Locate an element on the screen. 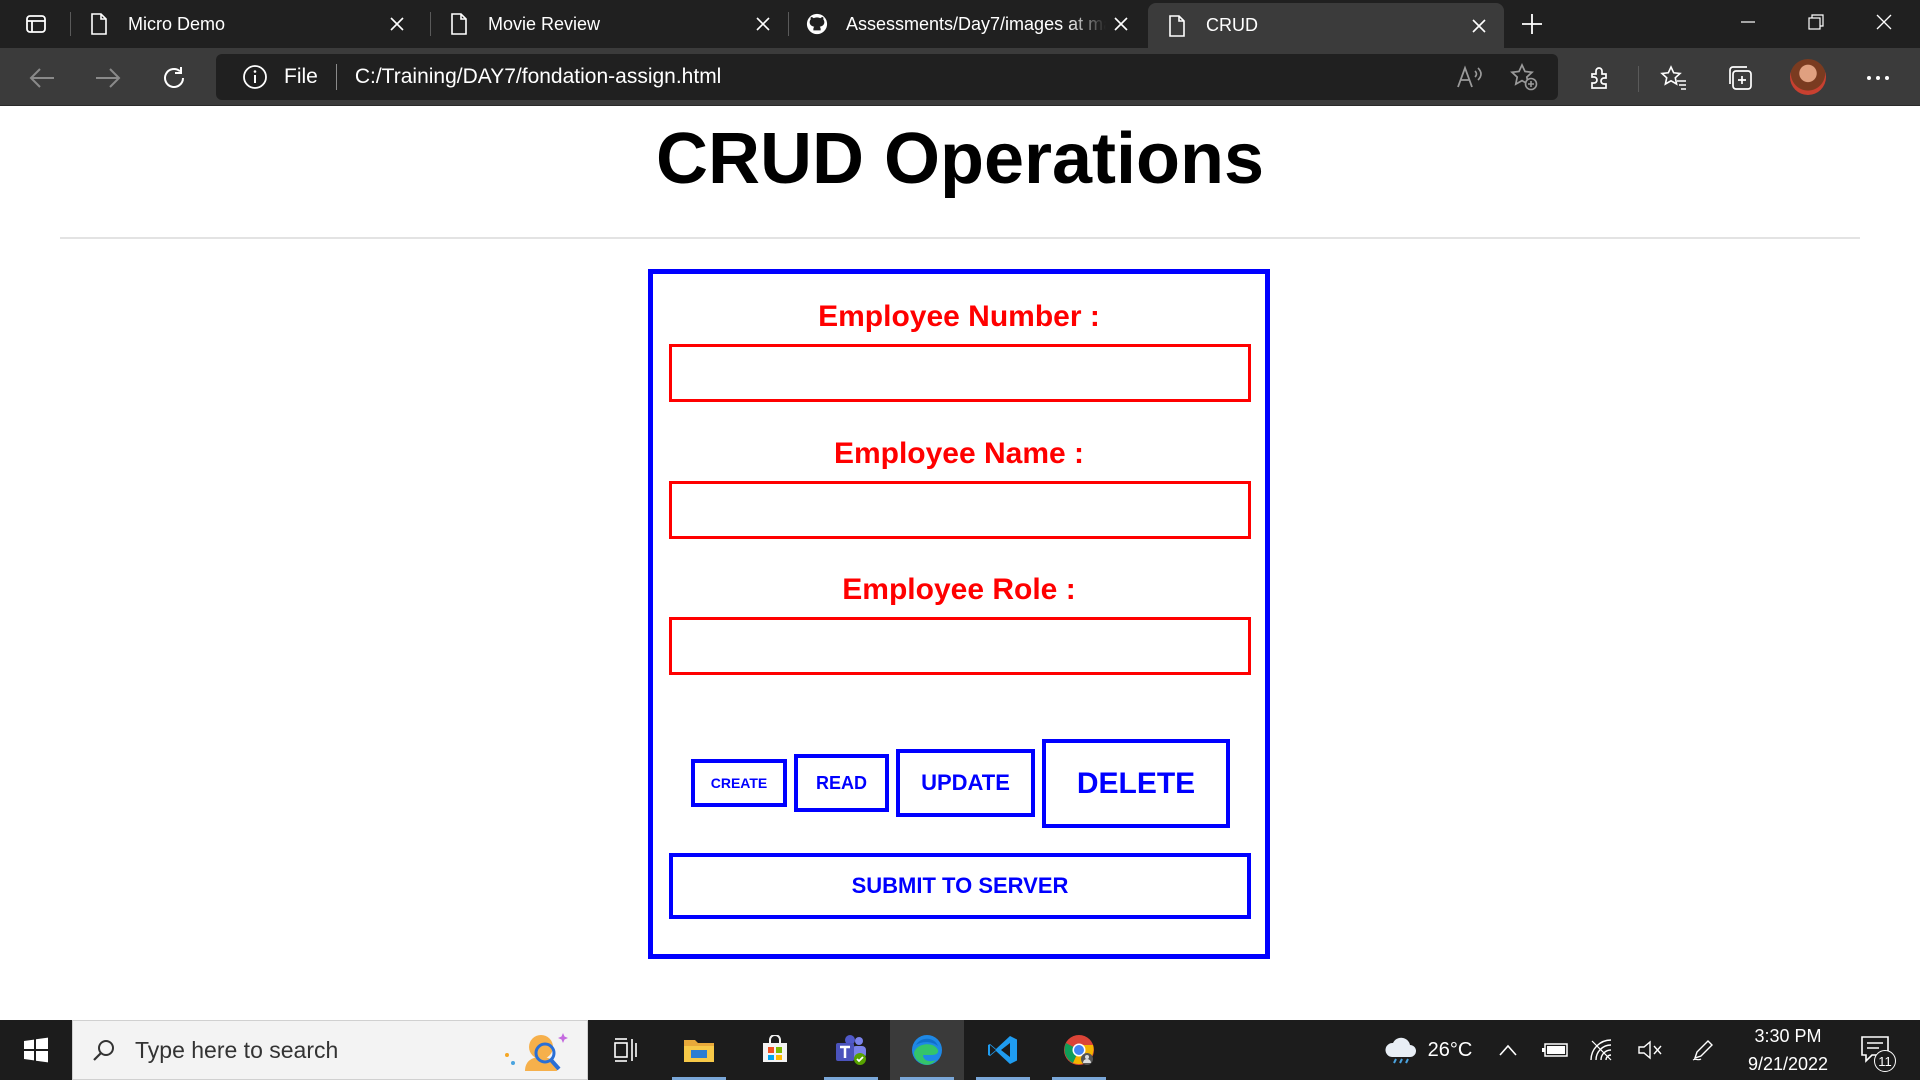 This screenshot has width=1920, height=1080. teams-app is located at coordinates (851, 1050).